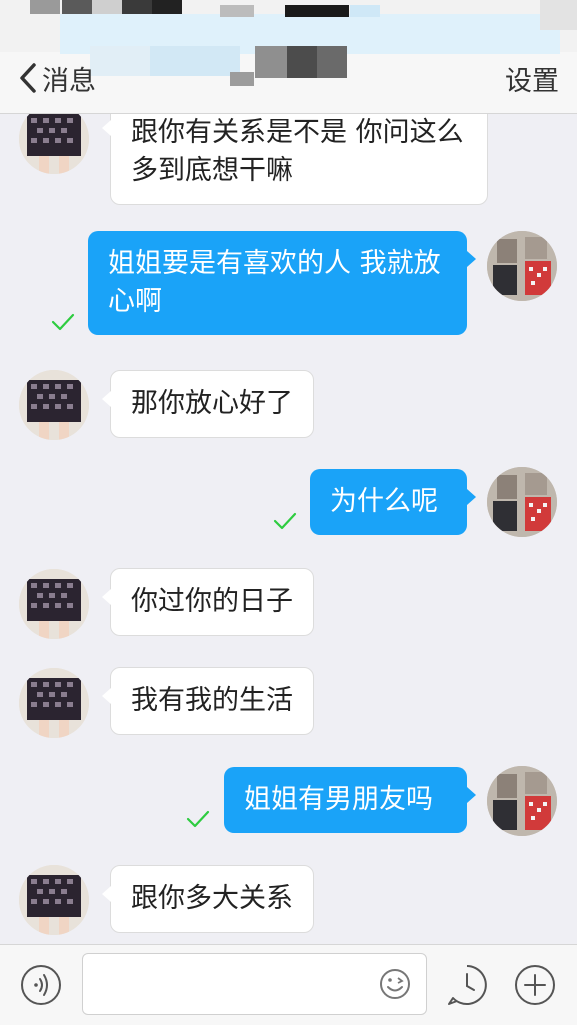 The height and width of the screenshot is (1025, 577). What do you see at coordinates (535, 985) in the screenshot?
I see `plus-icon` at bounding box center [535, 985].